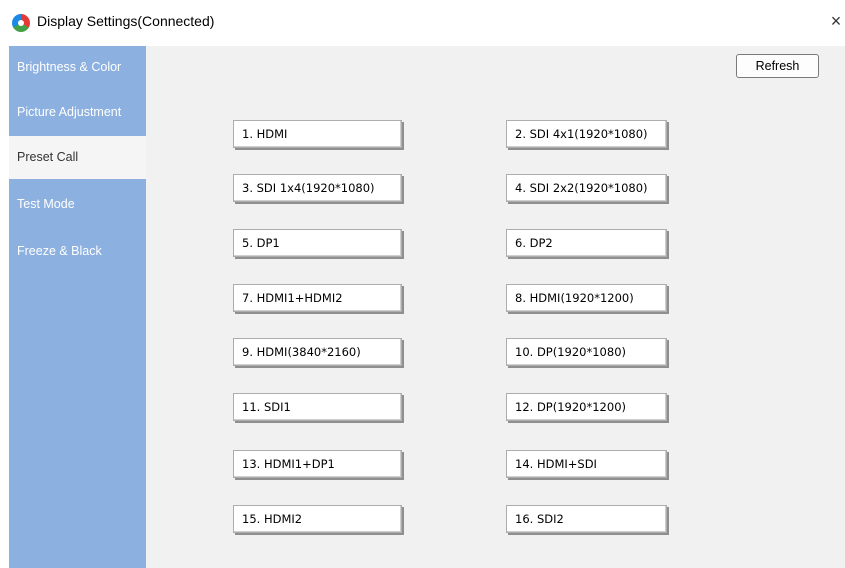  What do you see at coordinates (317, 519) in the screenshot?
I see `preset-button-15: 15. HDMI2` at bounding box center [317, 519].